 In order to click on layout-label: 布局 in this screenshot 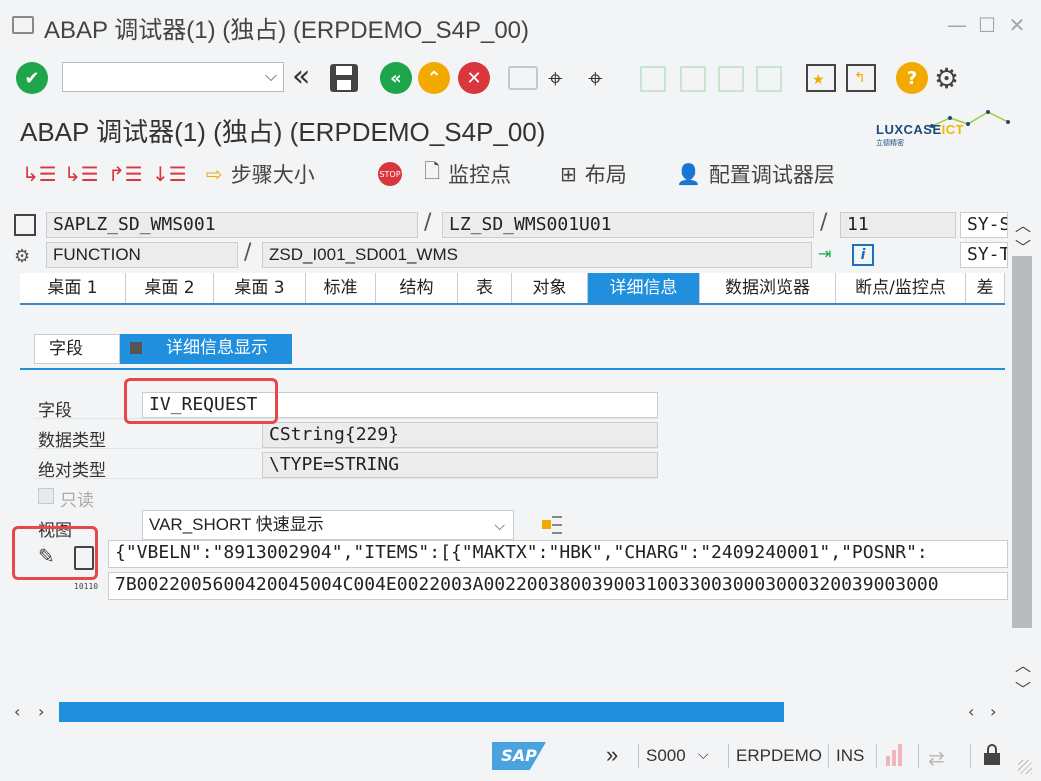, I will do `click(605, 175)`.